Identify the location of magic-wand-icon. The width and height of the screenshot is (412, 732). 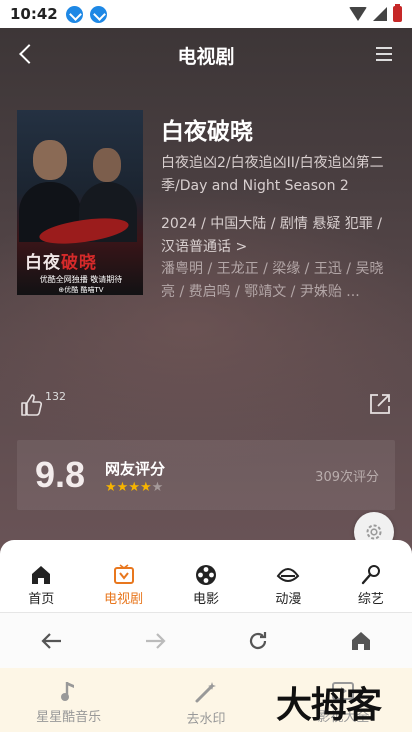
(205, 692).